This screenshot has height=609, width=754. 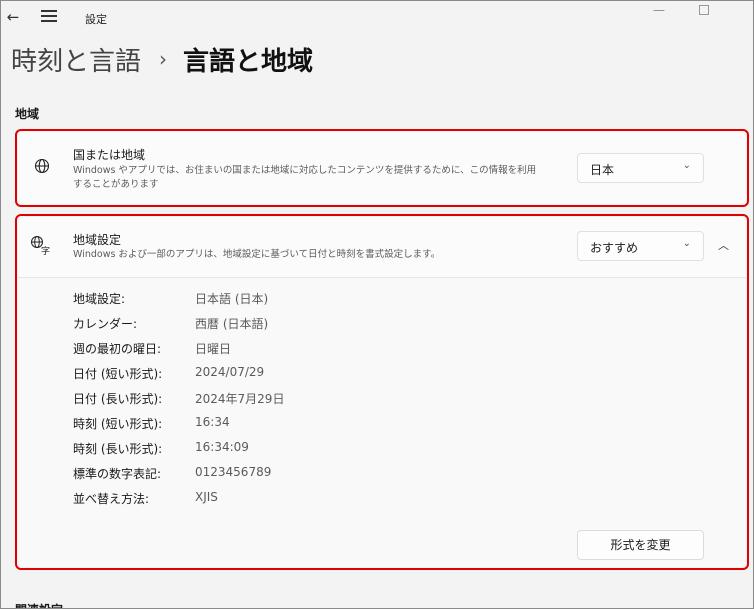 I want to click on back-arrow-icon: ←, so click(x=13, y=17).